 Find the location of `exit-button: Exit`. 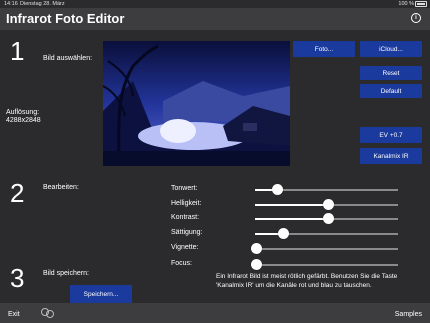

exit-button: Exit is located at coordinates (14, 314).